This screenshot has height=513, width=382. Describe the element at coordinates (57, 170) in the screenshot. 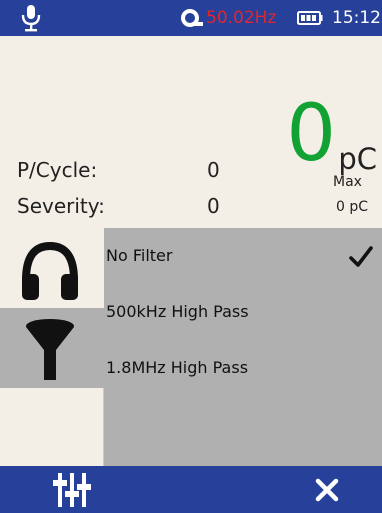

I see `p-cycle-label: P/Cycle:` at that location.